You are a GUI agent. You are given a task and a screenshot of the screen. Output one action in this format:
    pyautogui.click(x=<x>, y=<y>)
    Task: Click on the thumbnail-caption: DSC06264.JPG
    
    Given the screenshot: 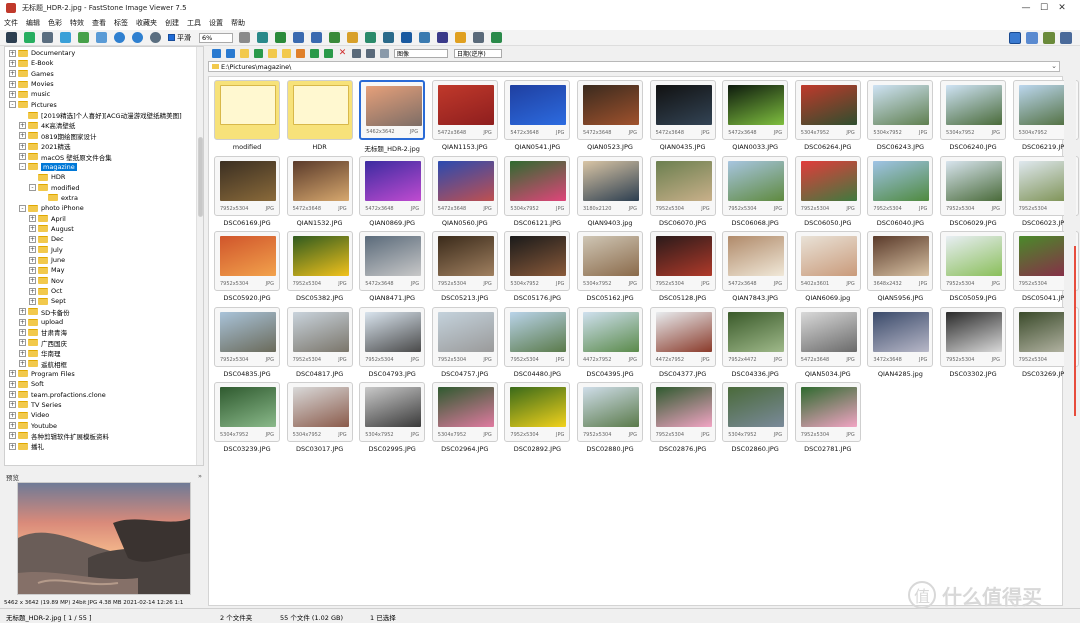 What is the action you would take?
    pyautogui.click(x=828, y=147)
    